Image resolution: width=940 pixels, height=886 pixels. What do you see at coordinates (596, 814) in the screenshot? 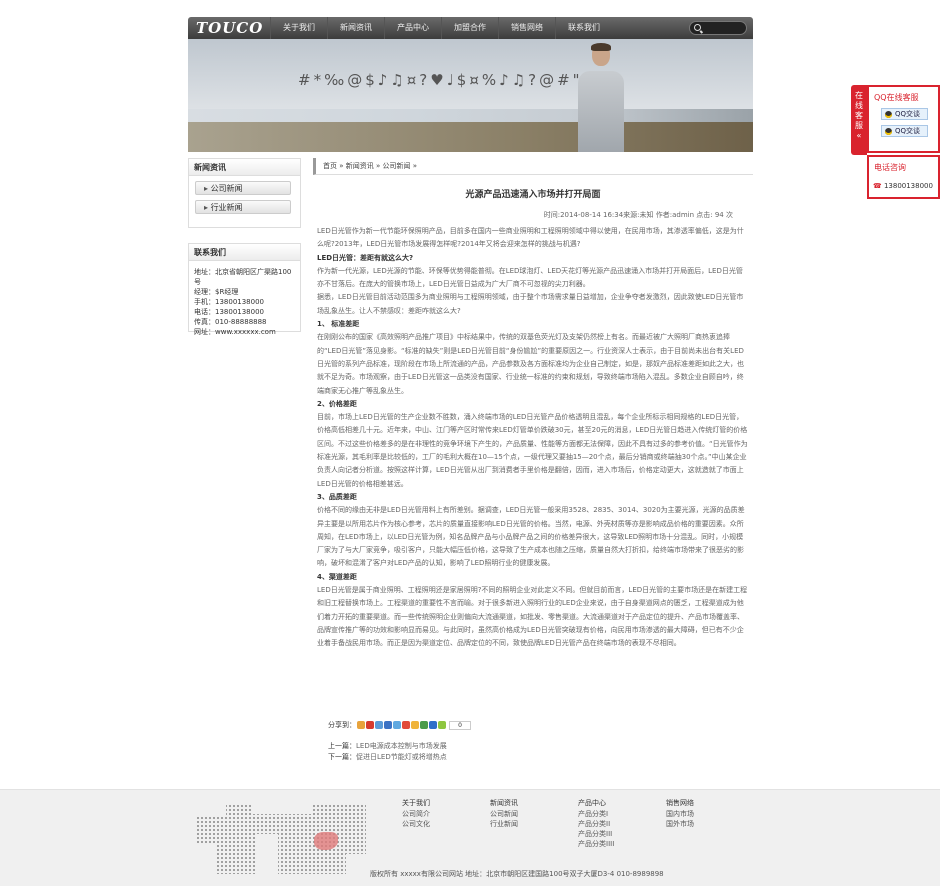
I see `footer-link: 产品分类I` at bounding box center [596, 814].